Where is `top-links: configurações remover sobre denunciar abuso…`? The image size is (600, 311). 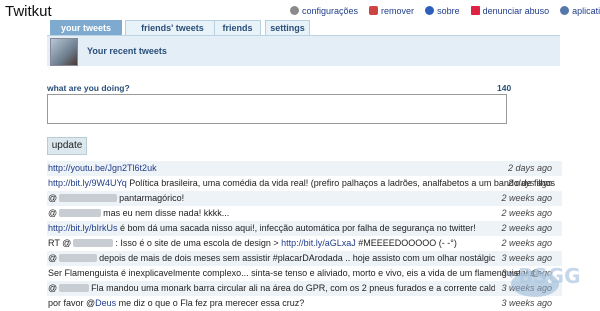
top-links: configurações remover sobre denunciar abuso… is located at coordinates (445, 11).